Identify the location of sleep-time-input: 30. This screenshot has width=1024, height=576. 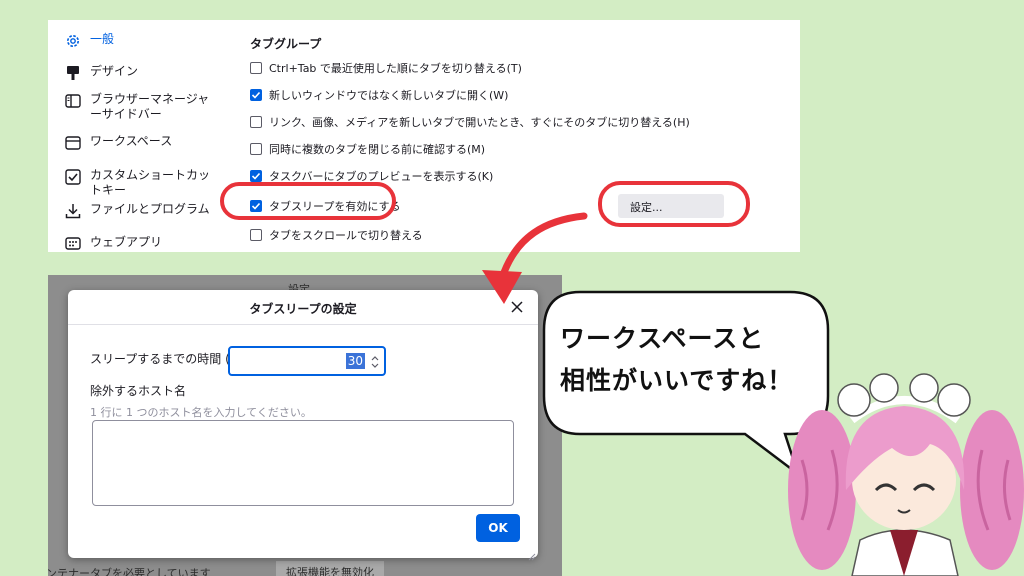
(307, 361).